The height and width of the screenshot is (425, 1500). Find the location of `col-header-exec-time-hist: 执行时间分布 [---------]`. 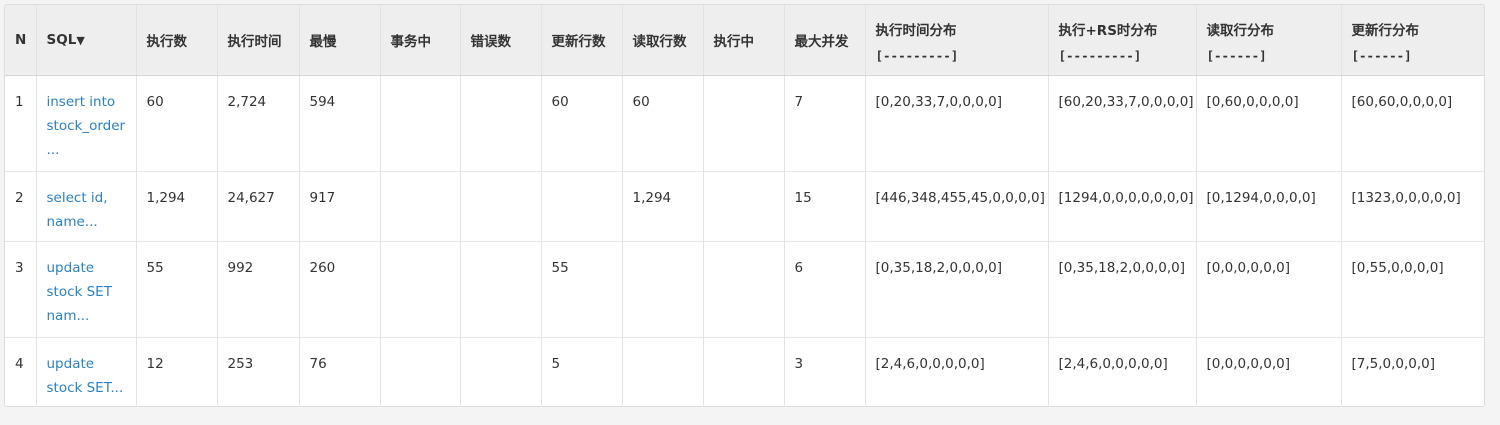

col-header-exec-time-hist: 执行时间分布 [---------] is located at coordinates (957, 40).